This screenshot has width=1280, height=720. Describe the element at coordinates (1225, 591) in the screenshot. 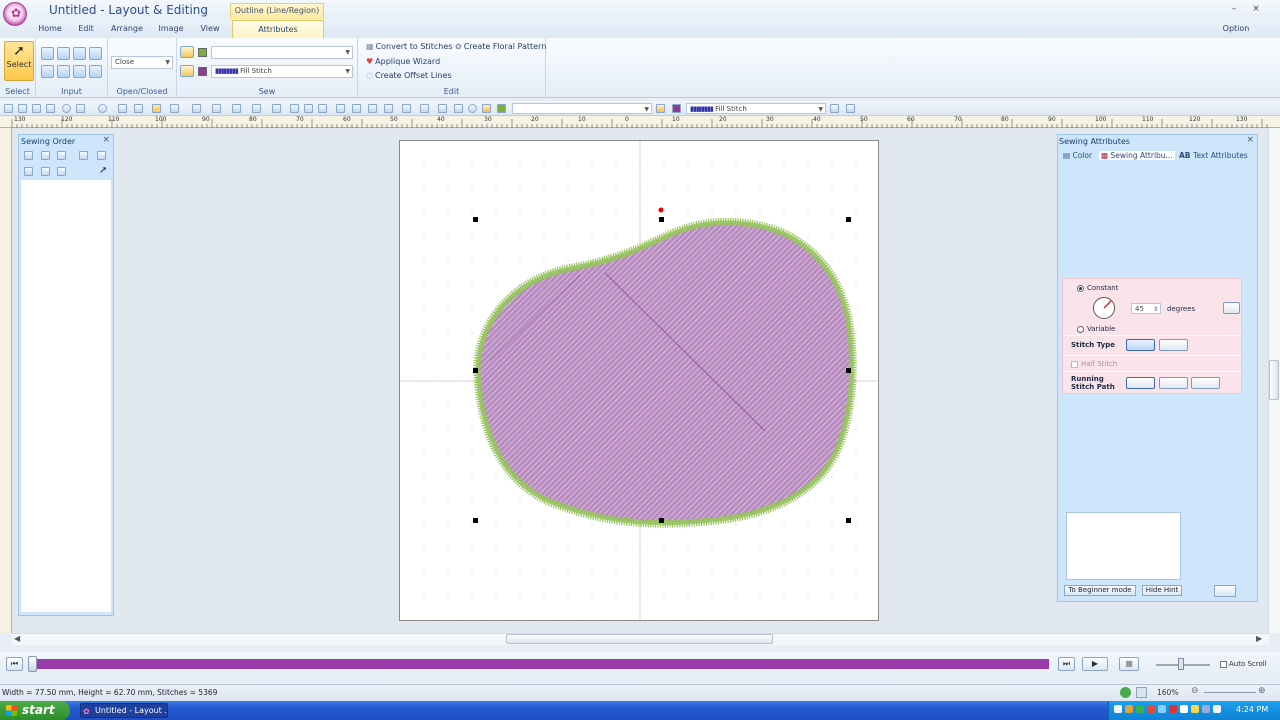

I see `panel-settings-icon` at that location.